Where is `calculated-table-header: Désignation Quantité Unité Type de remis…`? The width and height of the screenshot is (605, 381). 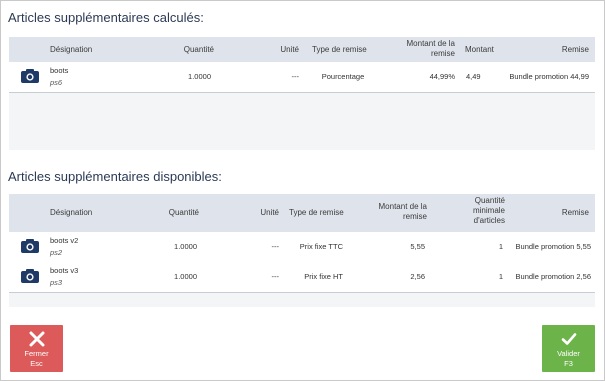 calculated-table-header: Désignation Quantité Unité Type de remis… is located at coordinates (302, 49).